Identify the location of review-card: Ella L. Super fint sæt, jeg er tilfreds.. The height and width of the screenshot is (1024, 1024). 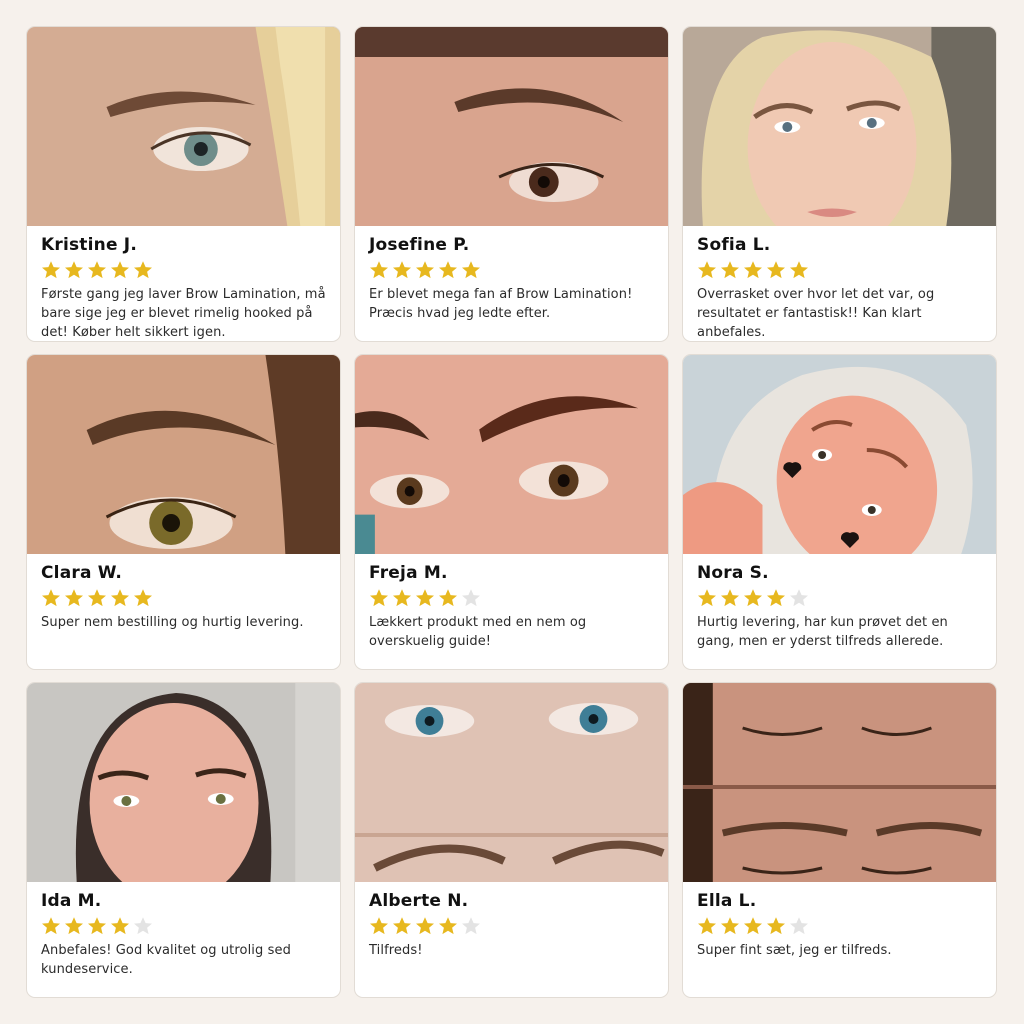
(839, 840).